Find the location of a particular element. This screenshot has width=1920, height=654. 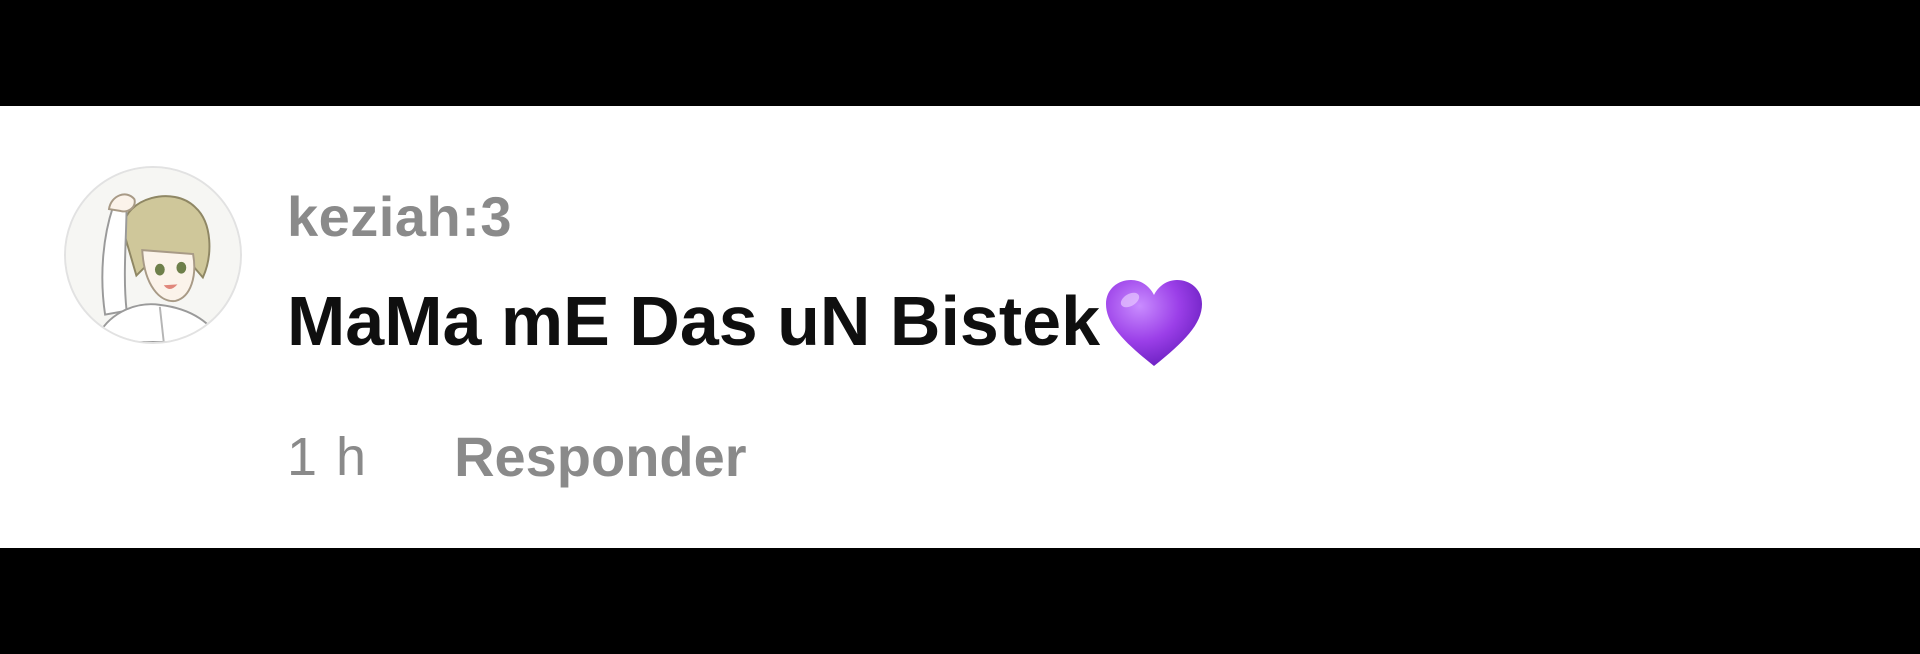

comment-text: MaMa mE Das uN Bistek is located at coordinates (694, 321).